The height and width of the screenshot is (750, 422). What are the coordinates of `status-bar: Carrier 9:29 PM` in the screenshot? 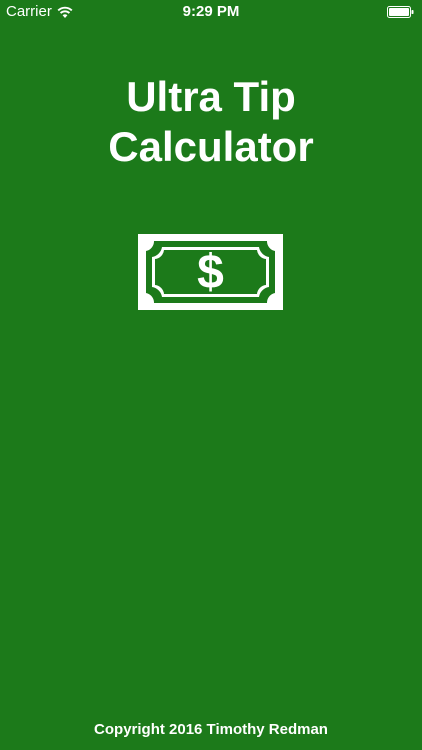 It's located at (211, 12).